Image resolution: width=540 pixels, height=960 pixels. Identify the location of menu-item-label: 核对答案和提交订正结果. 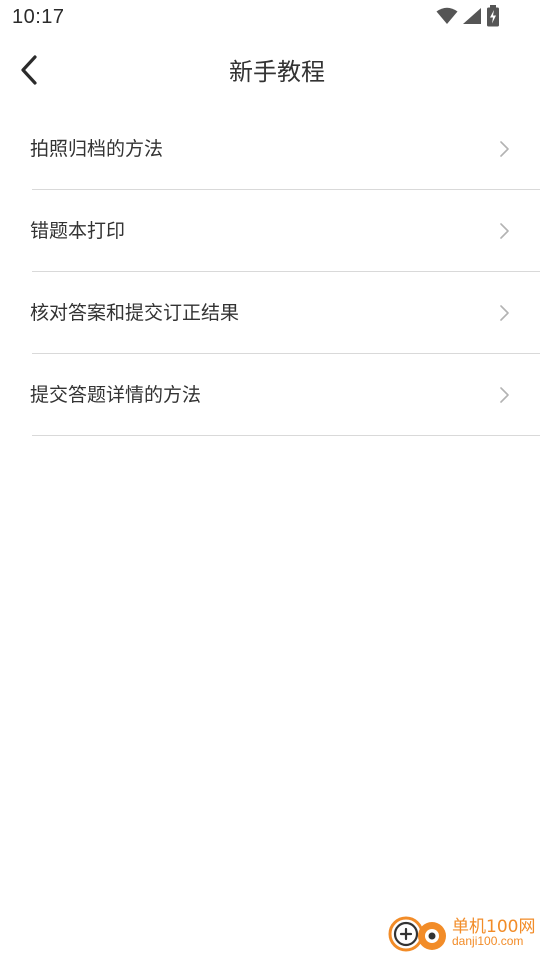
(135, 313).